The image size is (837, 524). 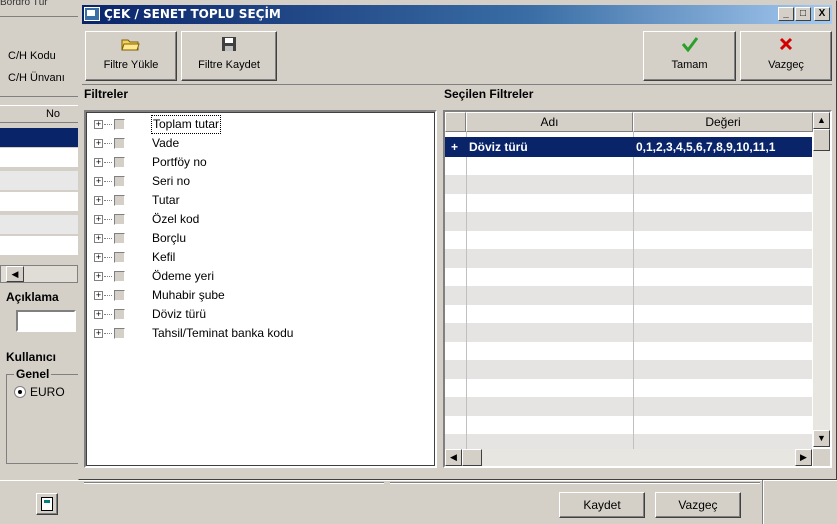 I want to click on grid-header-name: Adı, so click(x=549, y=122).